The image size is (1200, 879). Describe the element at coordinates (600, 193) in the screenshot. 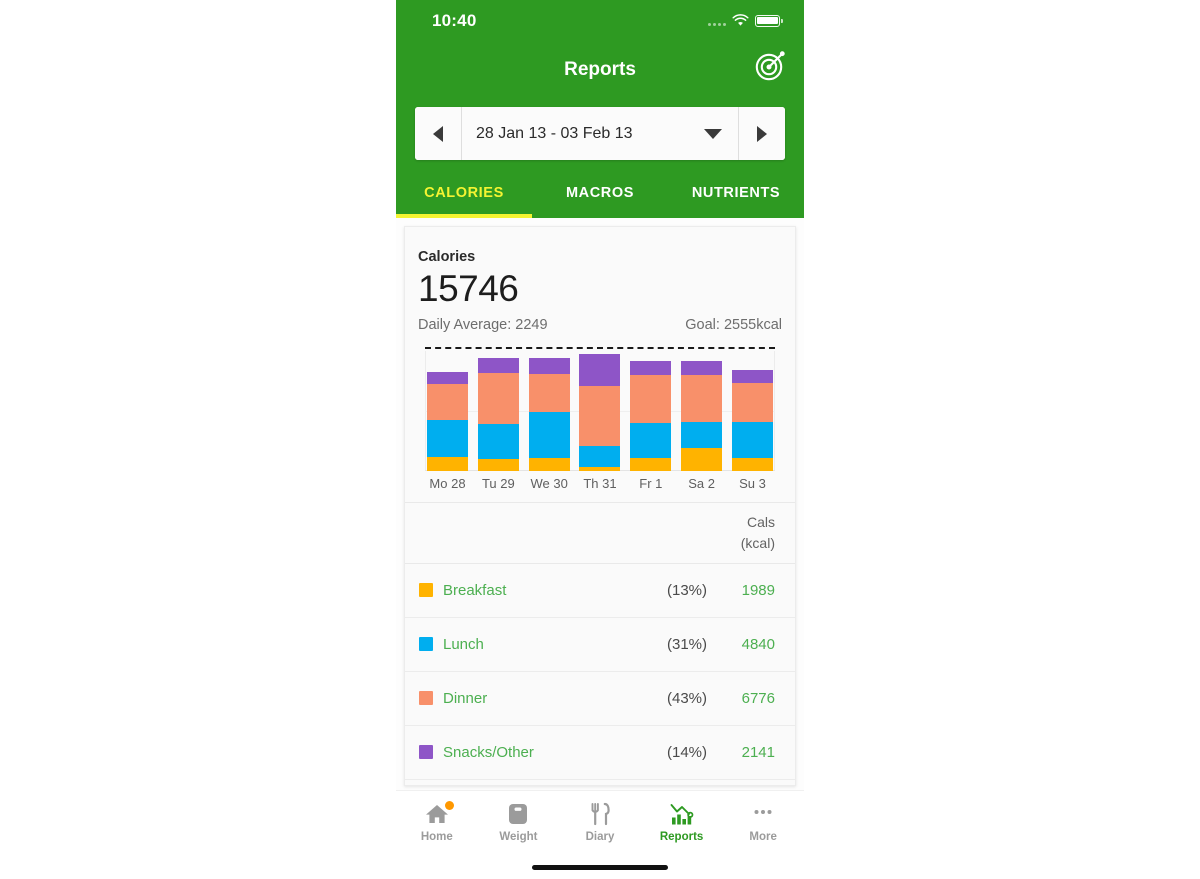

I see `tab-macros-label: MACROS` at that location.